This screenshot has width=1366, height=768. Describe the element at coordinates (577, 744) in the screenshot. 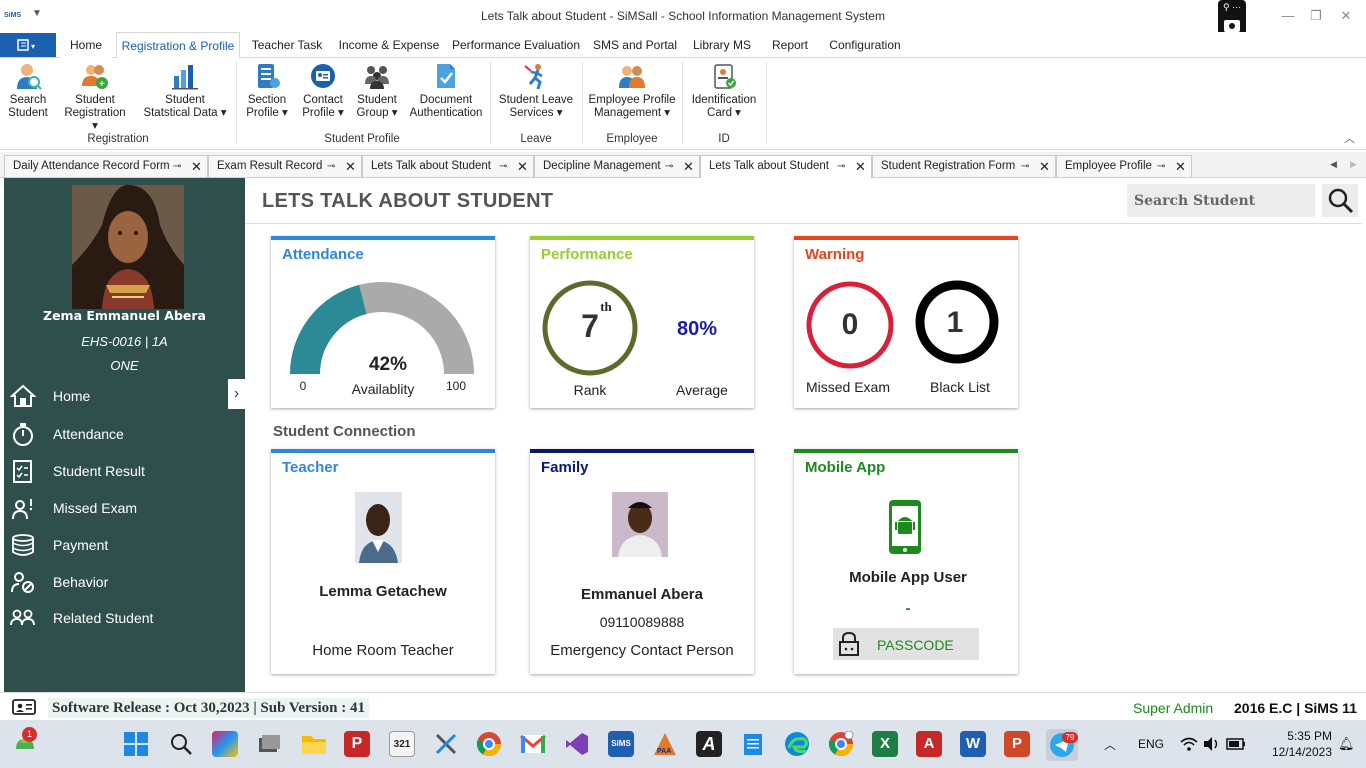

I see `visual-studio-icon` at that location.